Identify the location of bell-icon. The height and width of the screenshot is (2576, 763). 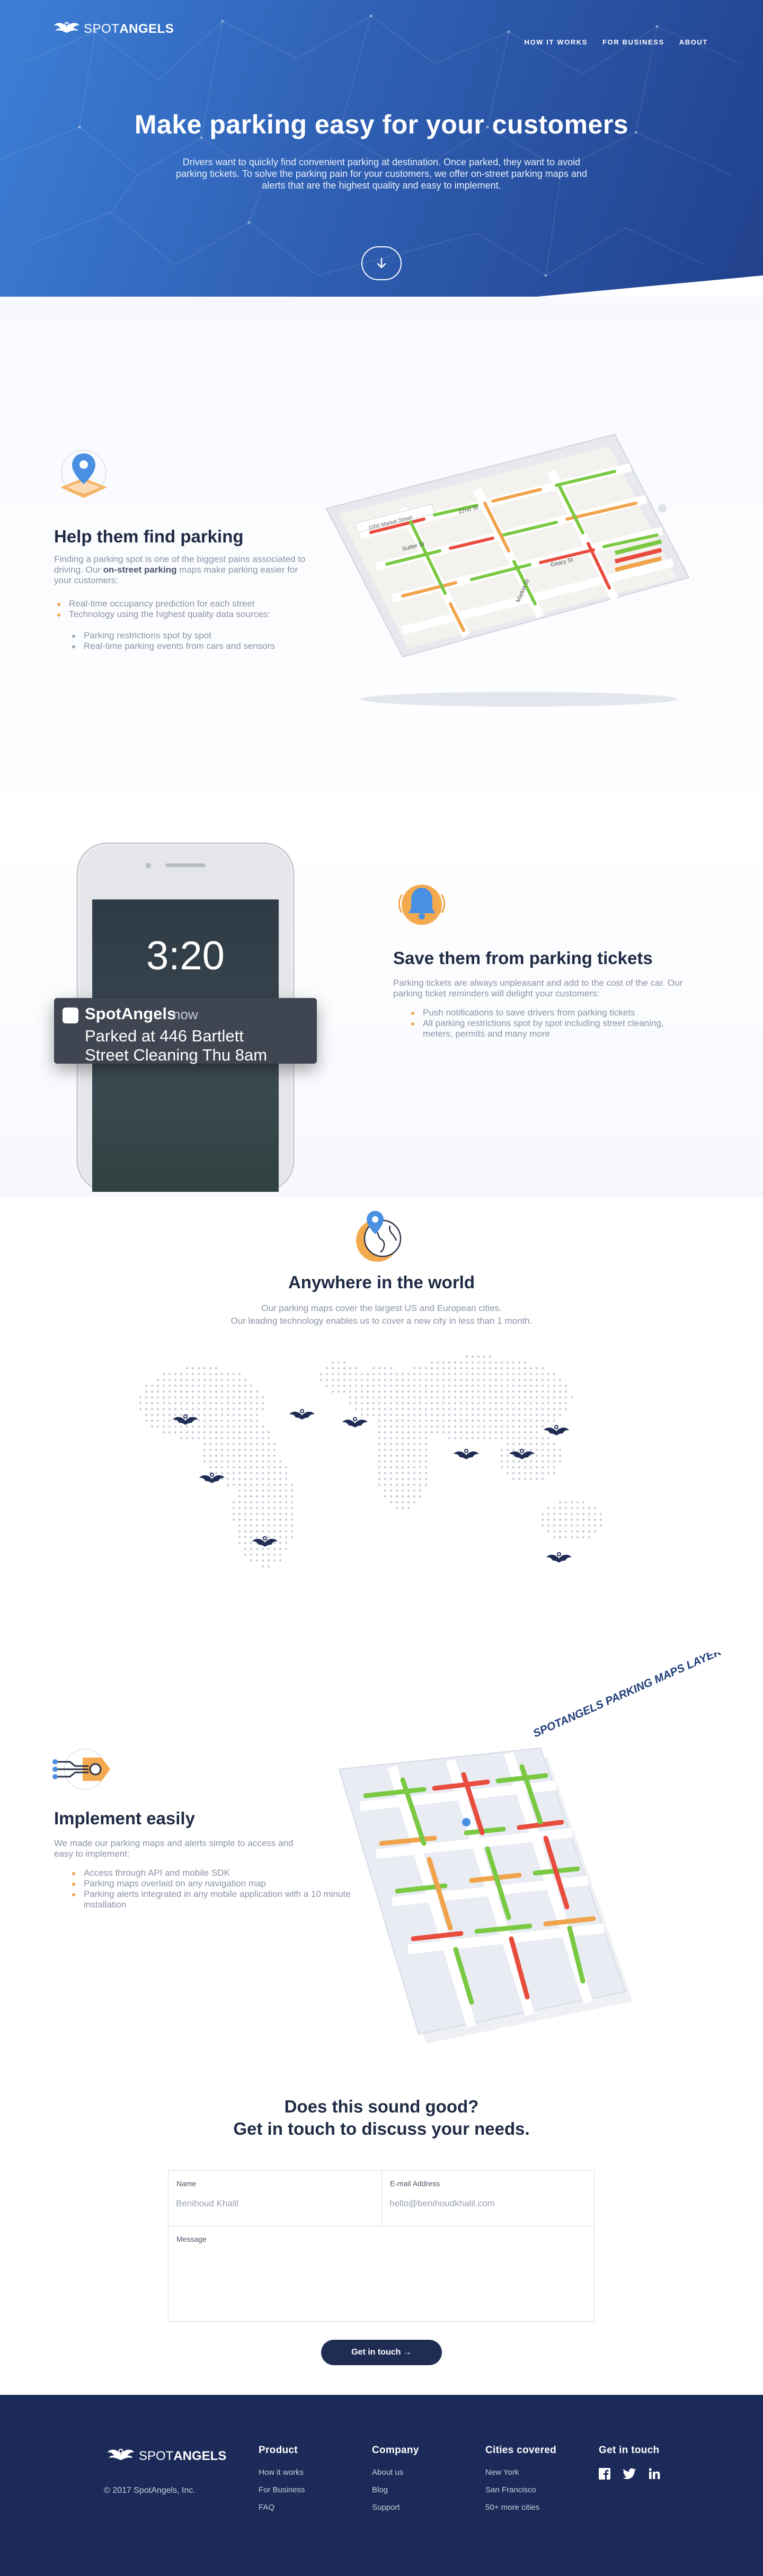
(421, 905).